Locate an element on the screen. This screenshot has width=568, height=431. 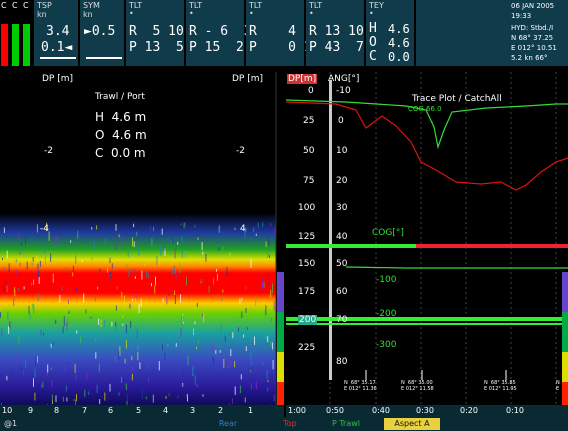
tlt-cell-1: TLT • R 5 10 P 13 5 is located at coordinates (156, 33).